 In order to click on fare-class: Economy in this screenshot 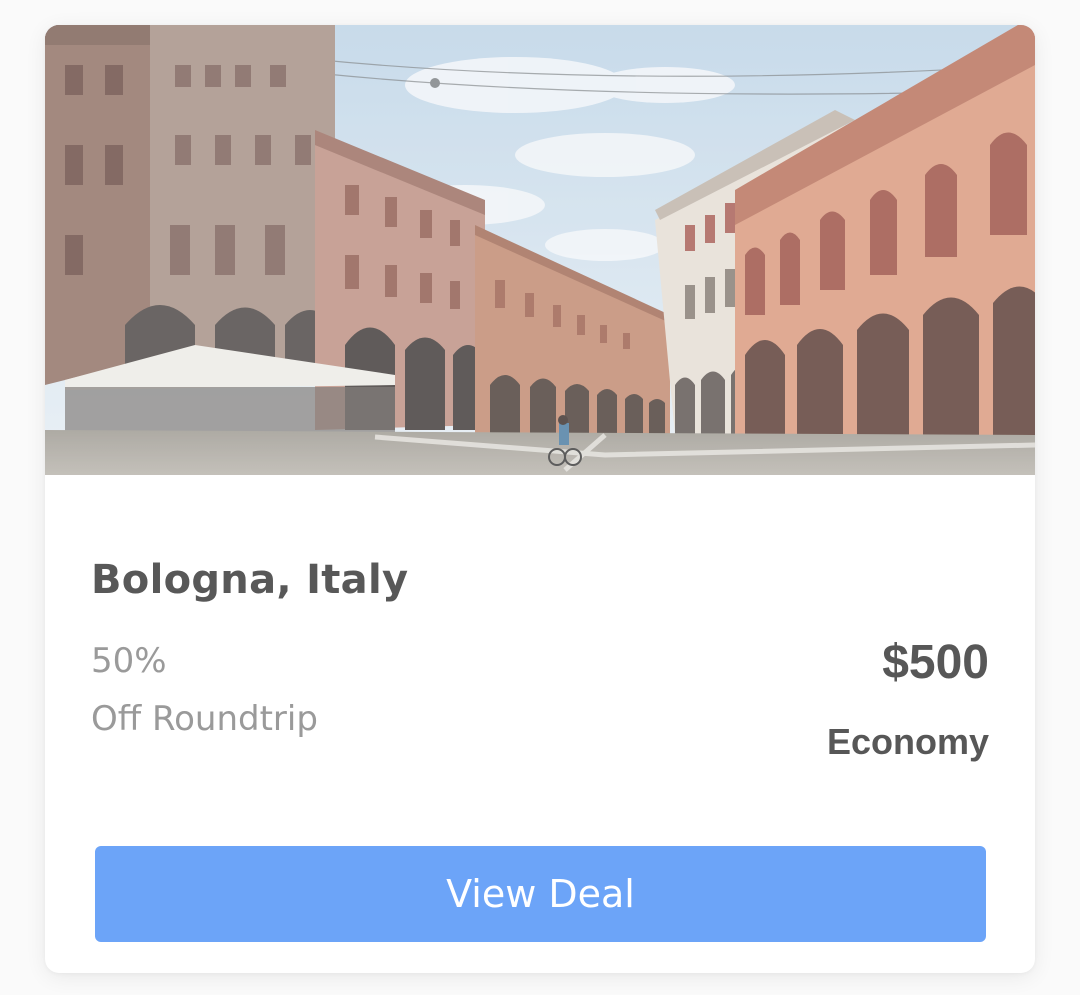, I will do `click(907, 741)`.